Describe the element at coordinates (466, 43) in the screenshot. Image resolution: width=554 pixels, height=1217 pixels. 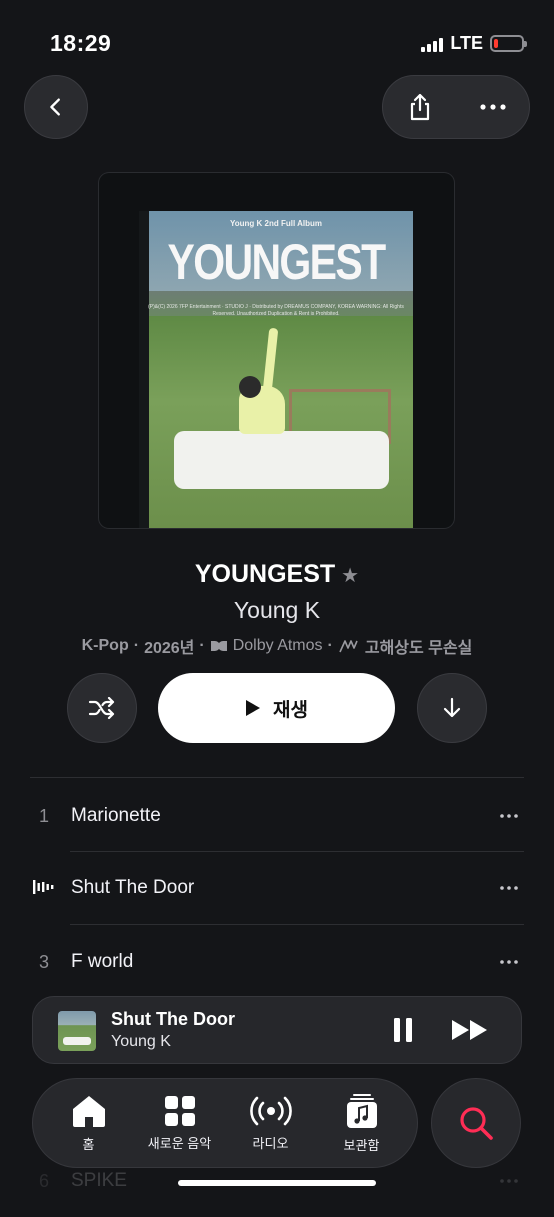
I see `network-label: LTE` at that location.